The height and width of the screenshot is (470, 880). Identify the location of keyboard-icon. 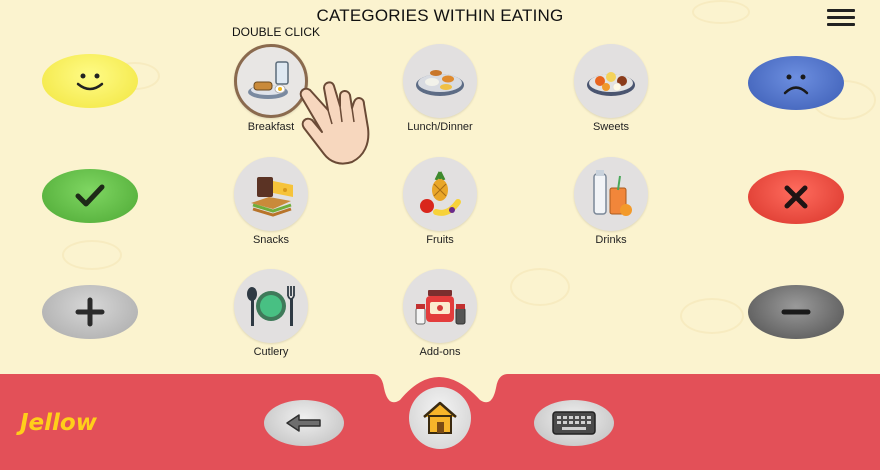
(574, 423).